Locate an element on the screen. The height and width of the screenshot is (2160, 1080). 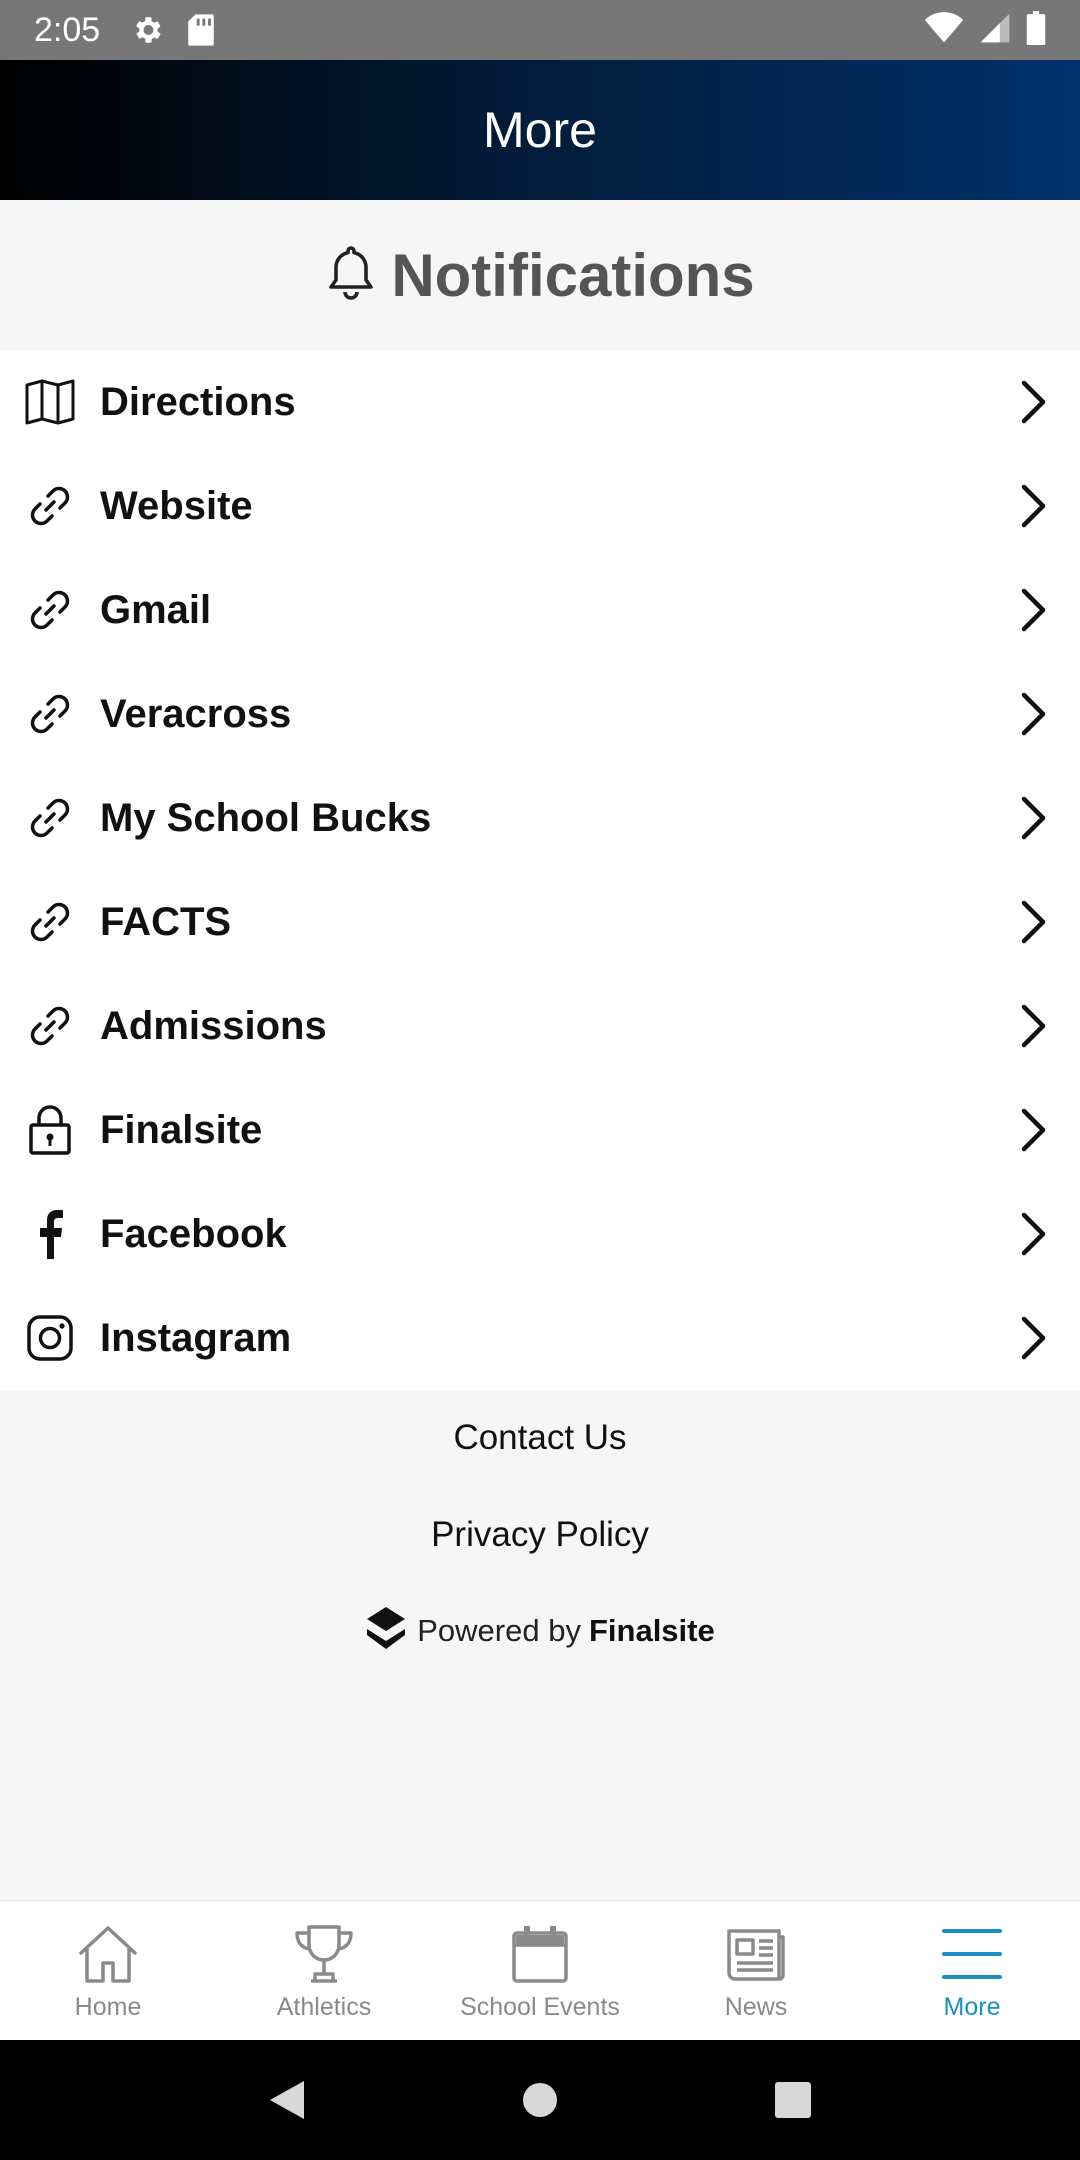
menu-item-website: Website is located at coordinates (540, 506).